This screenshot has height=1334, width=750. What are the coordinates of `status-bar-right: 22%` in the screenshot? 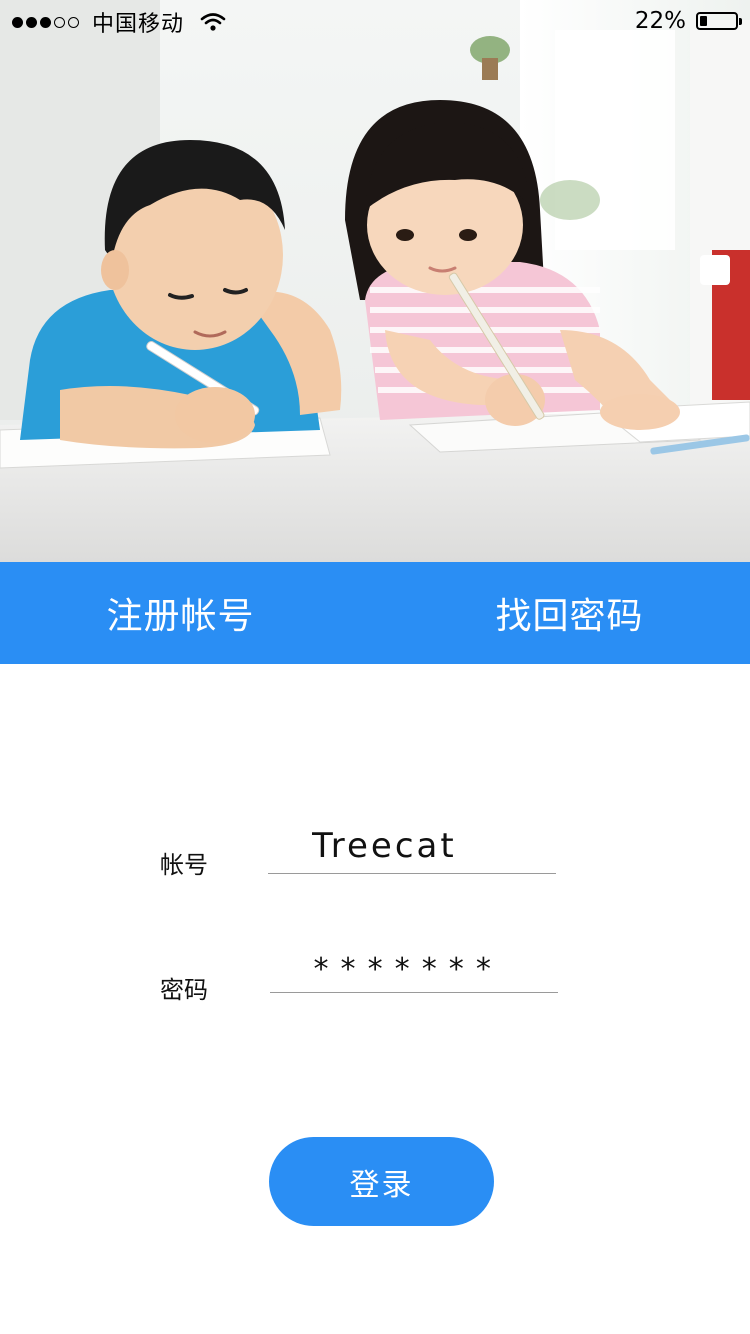 It's located at (688, 21).